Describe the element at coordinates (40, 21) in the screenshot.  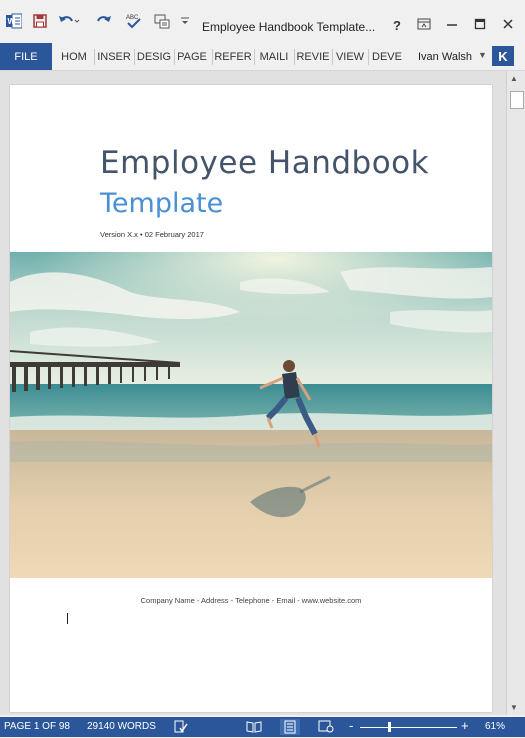
I see `save-icon` at that location.